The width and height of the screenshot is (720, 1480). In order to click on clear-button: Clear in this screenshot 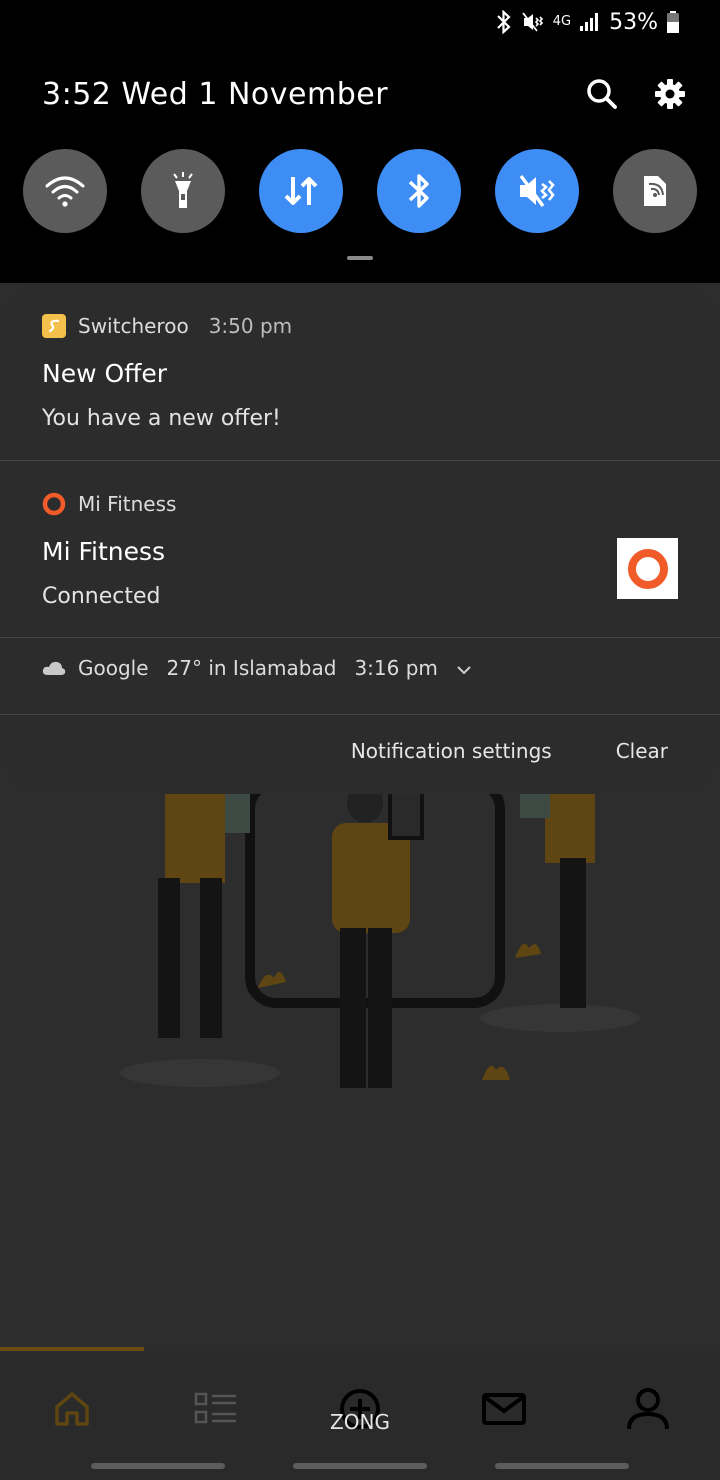, I will do `click(642, 751)`.